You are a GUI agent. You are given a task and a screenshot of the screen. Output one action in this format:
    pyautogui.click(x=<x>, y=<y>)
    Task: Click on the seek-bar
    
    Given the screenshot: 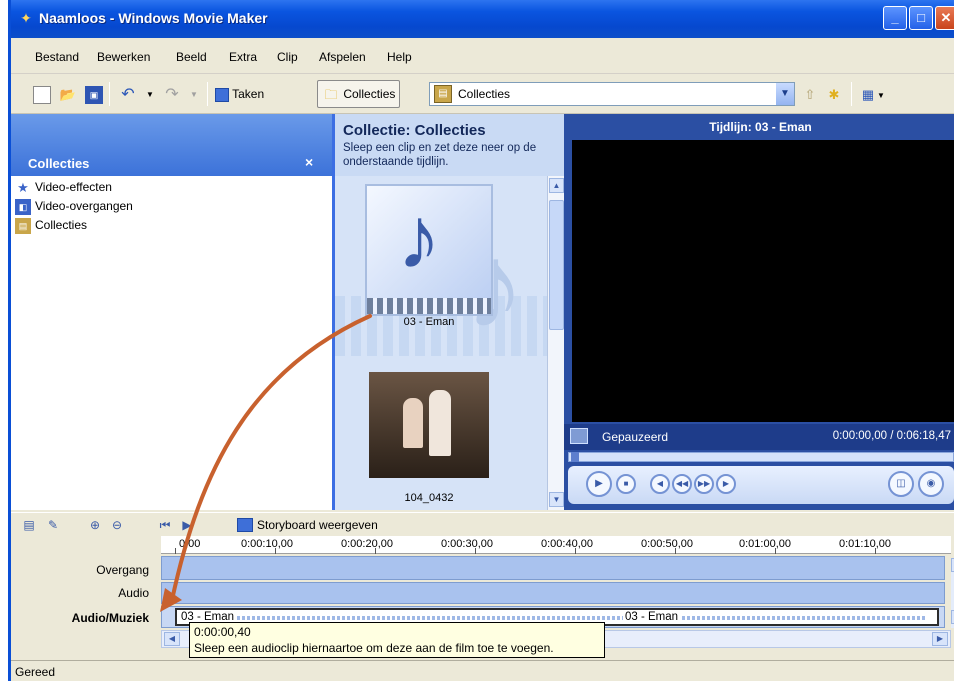 What is the action you would take?
    pyautogui.click(x=761, y=457)
    